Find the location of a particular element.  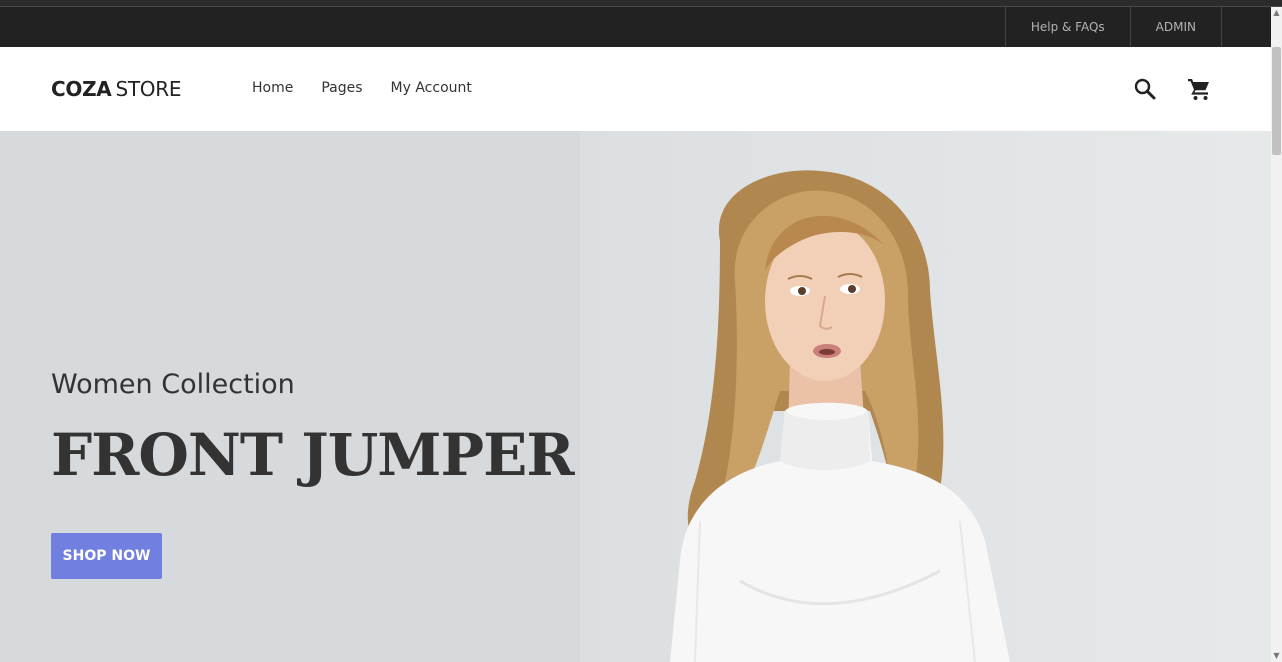

logo-bold-text: COZA is located at coordinates (81, 89).